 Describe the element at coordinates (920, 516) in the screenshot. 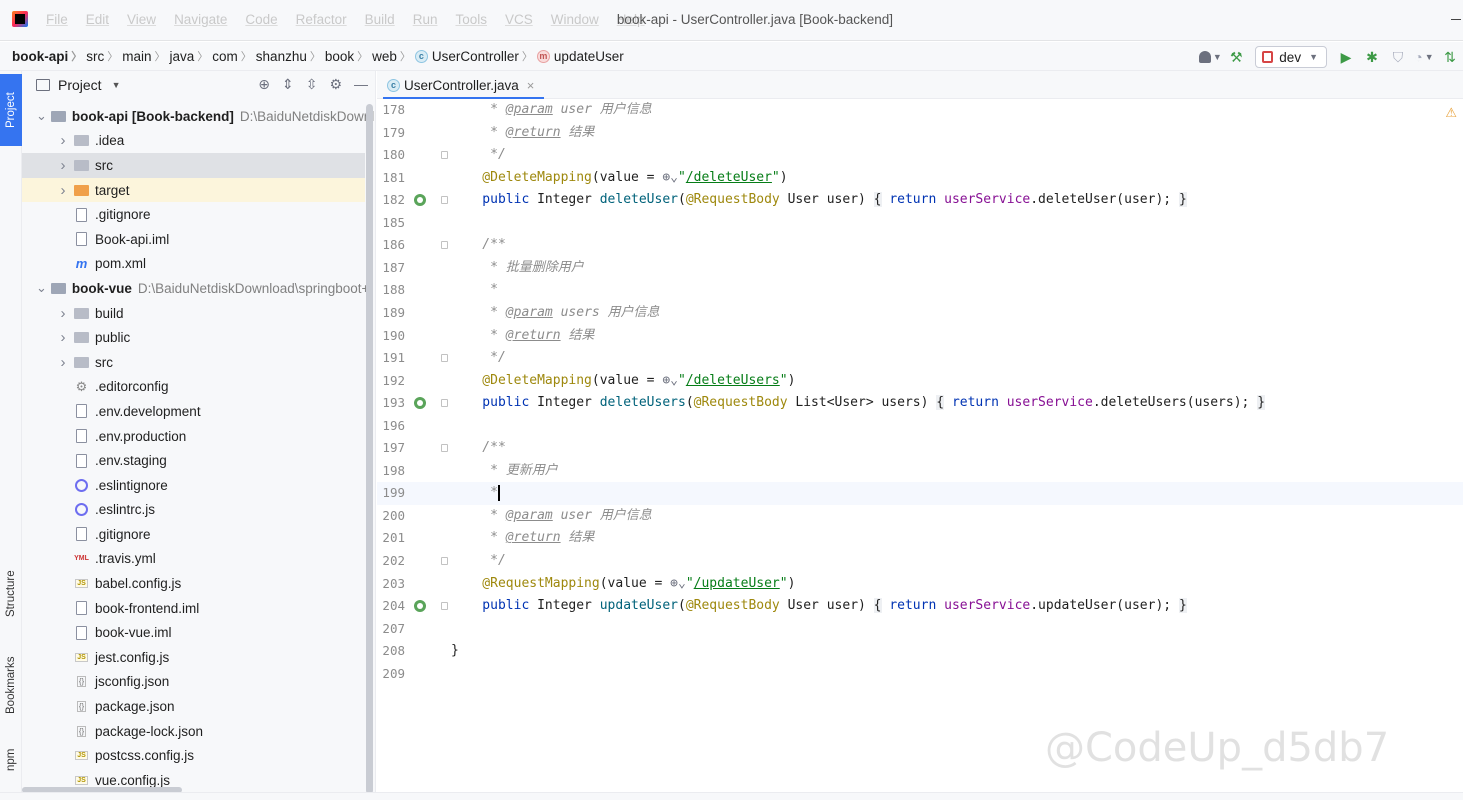

I see `code-line: 200 * @param user 用户信息` at that location.